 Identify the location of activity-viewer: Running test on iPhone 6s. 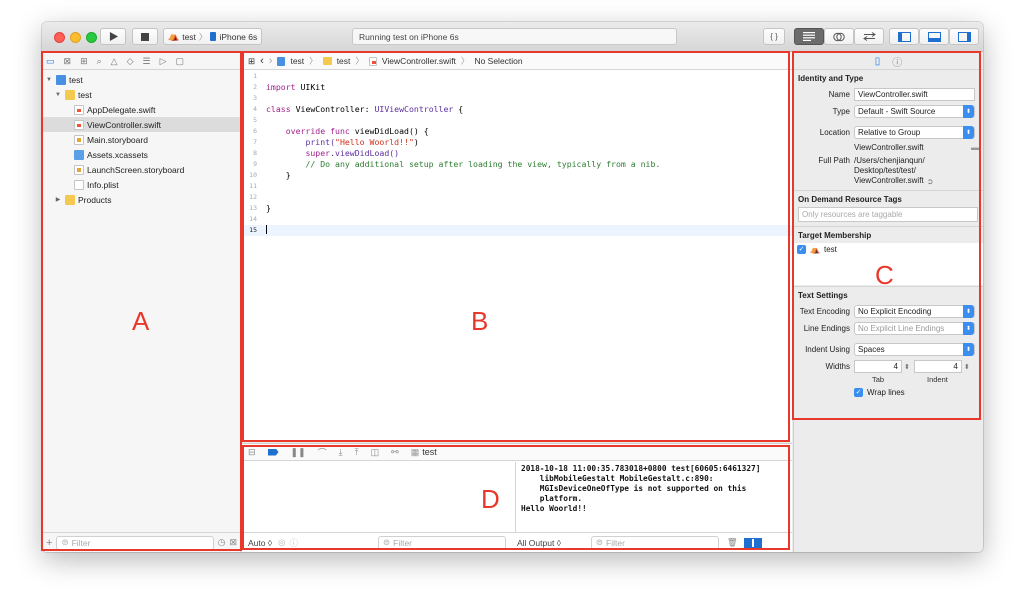
(514, 36).